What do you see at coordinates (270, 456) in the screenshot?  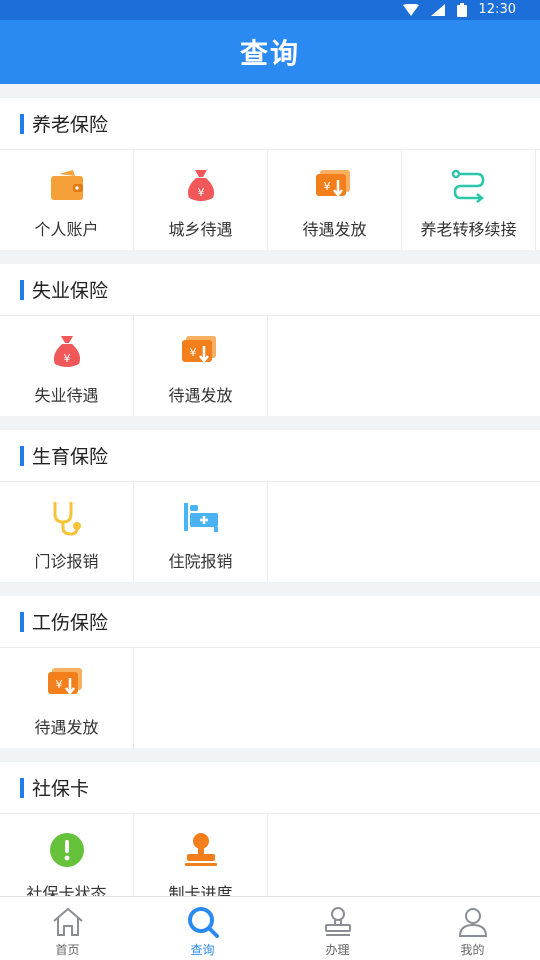 I see `section-header: 生育保险` at bounding box center [270, 456].